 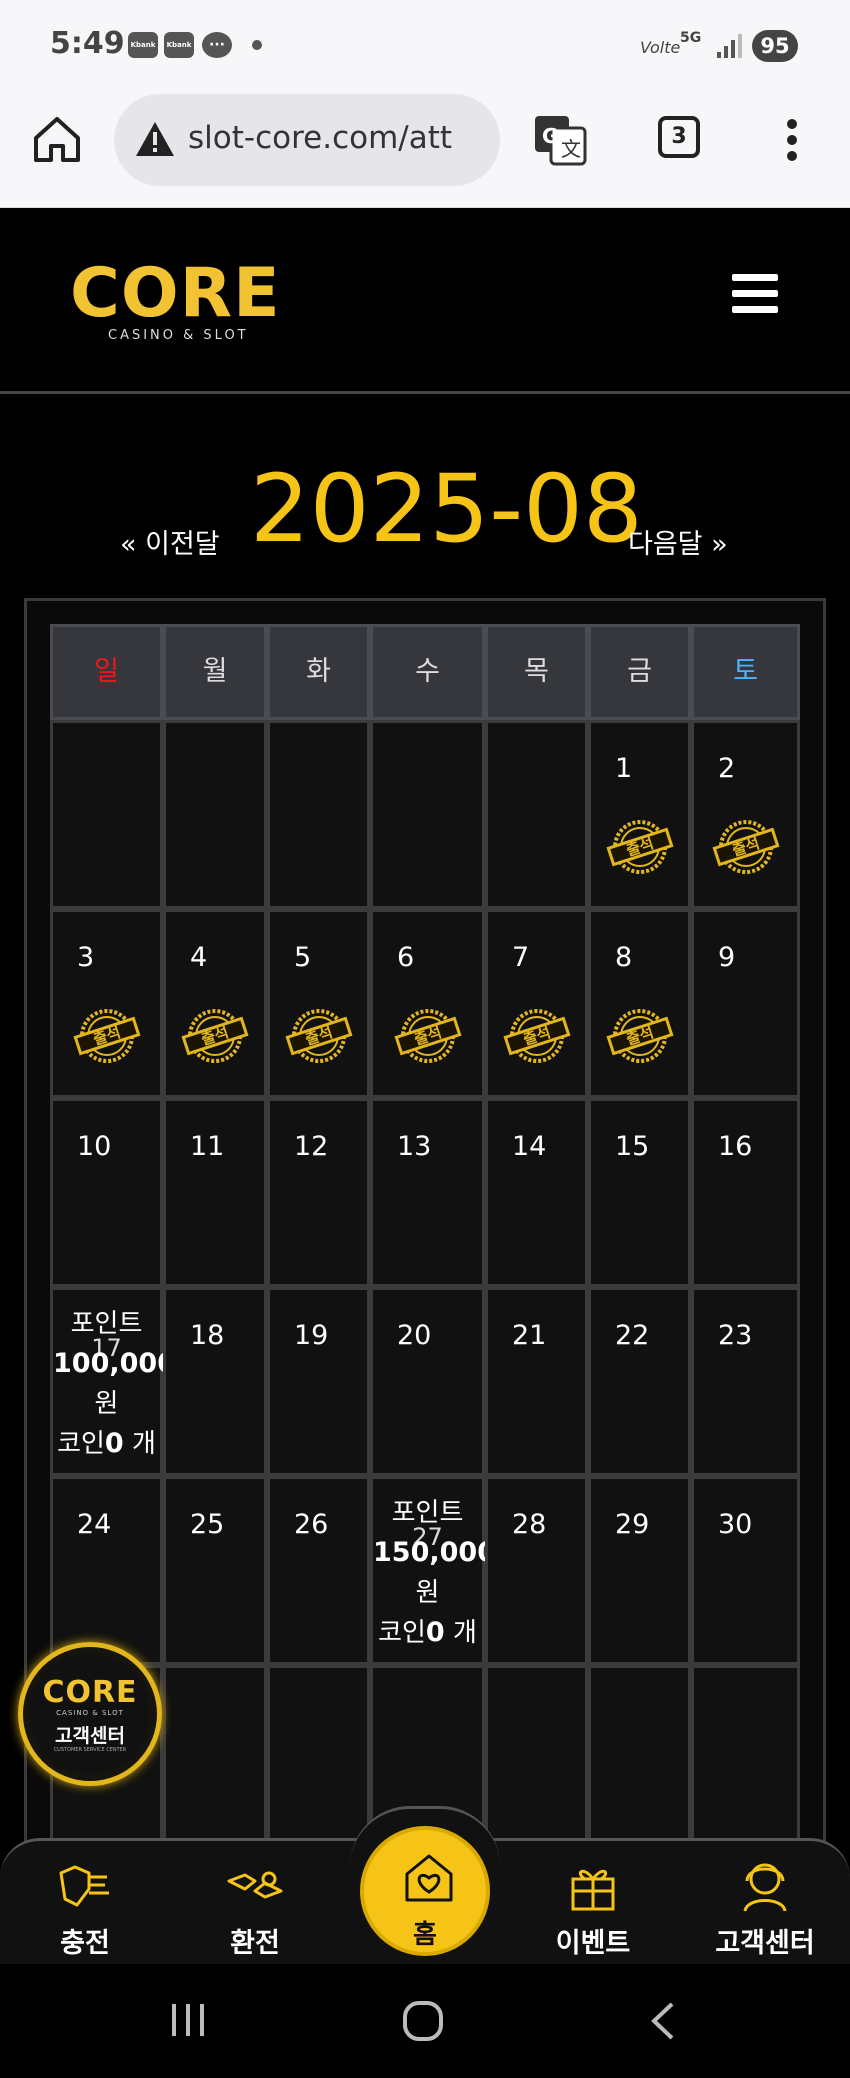 I want to click on coin-count: 0, so click(x=435, y=1632).